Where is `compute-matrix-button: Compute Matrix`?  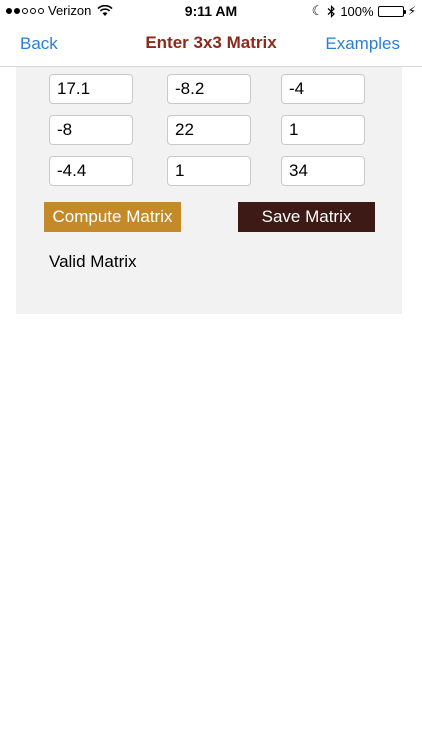
compute-matrix-button: Compute Matrix is located at coordinates (112, 217).